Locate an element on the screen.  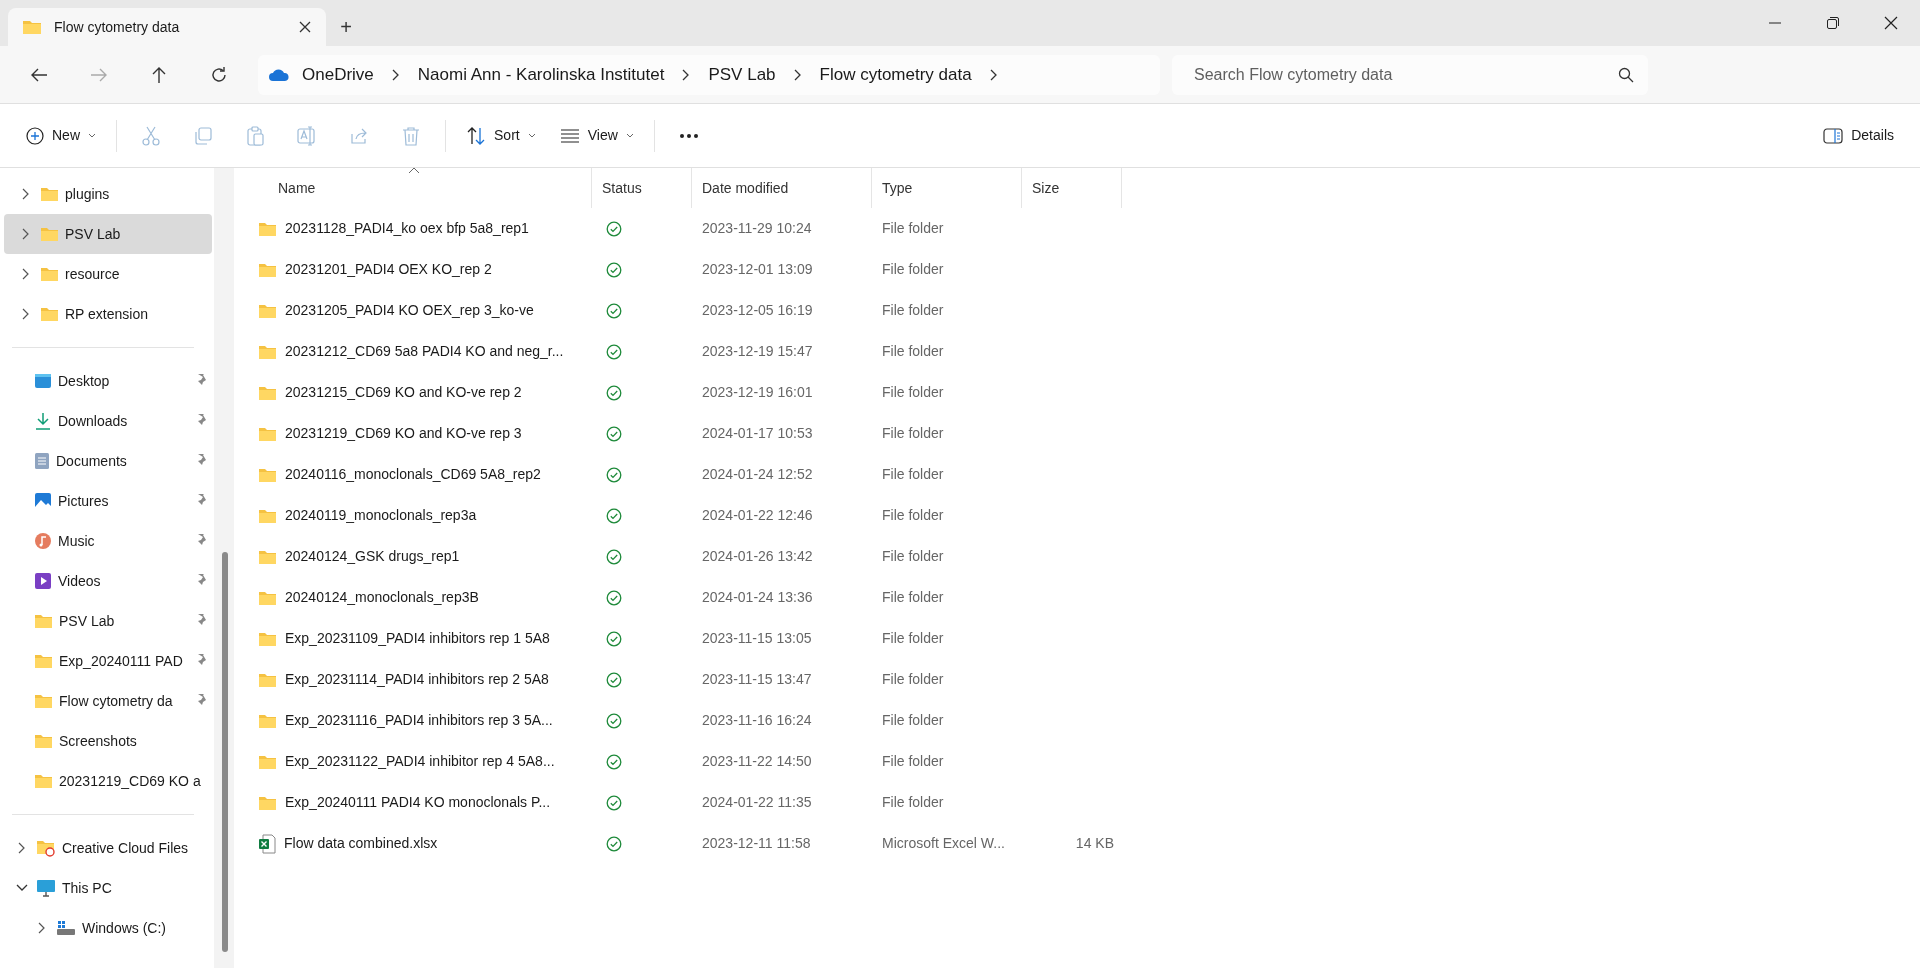
sidebar-item: Exp_20240111 PAD is located at coordinates (108, 661).